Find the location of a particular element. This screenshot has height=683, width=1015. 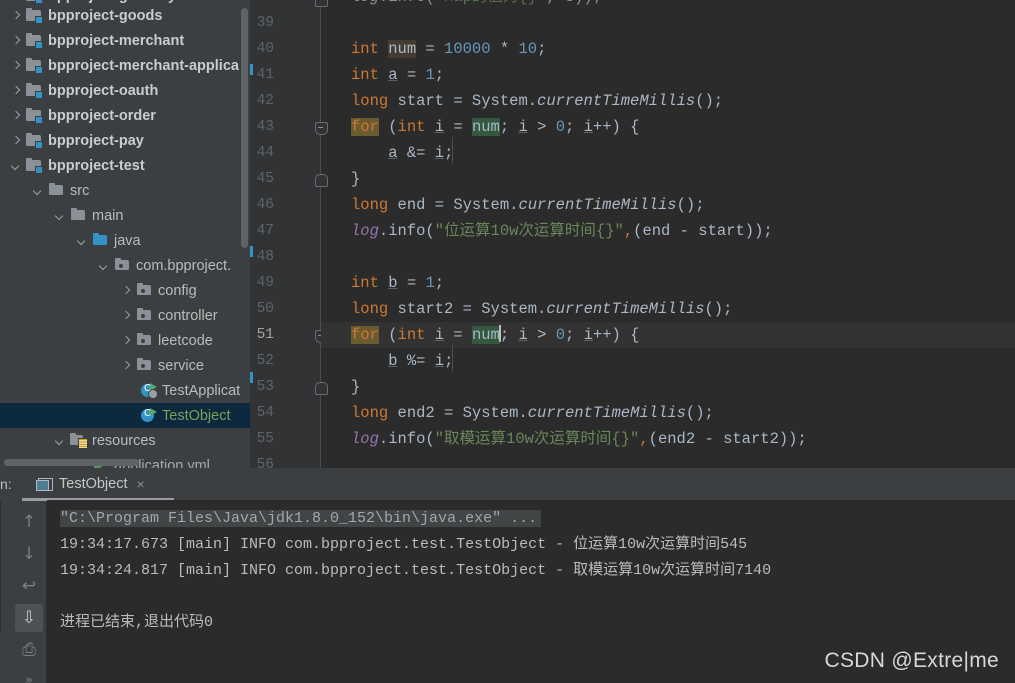

scroll-to-end-icon: ⇩ is located at coordinates (29, 618).